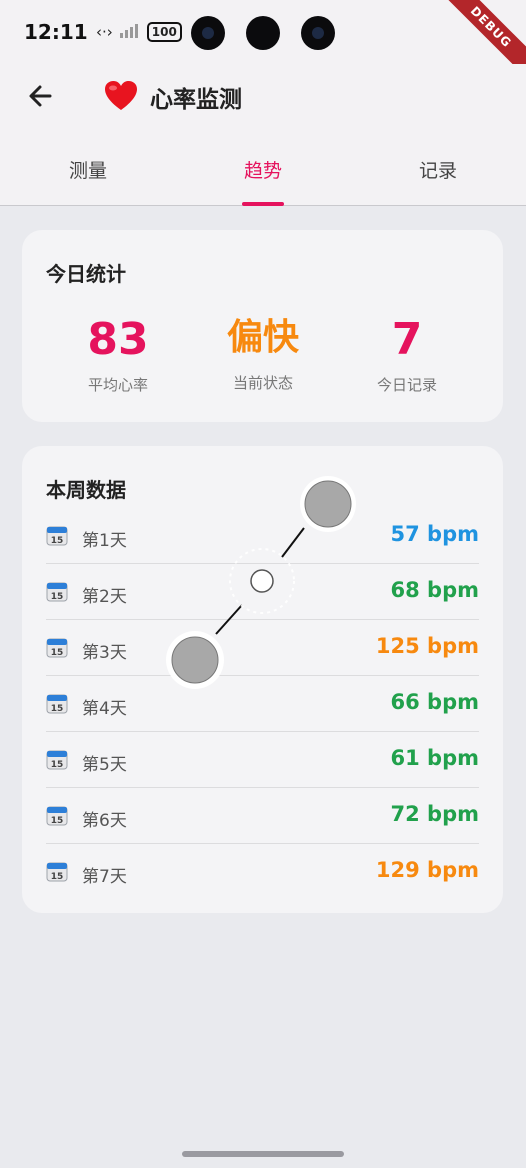 This screenshot has width=526, height=1168. What do you see at coordinates (262, 337) in the screenshot?
I see `stat-value: 偏快` at bounding box center [262, 337].